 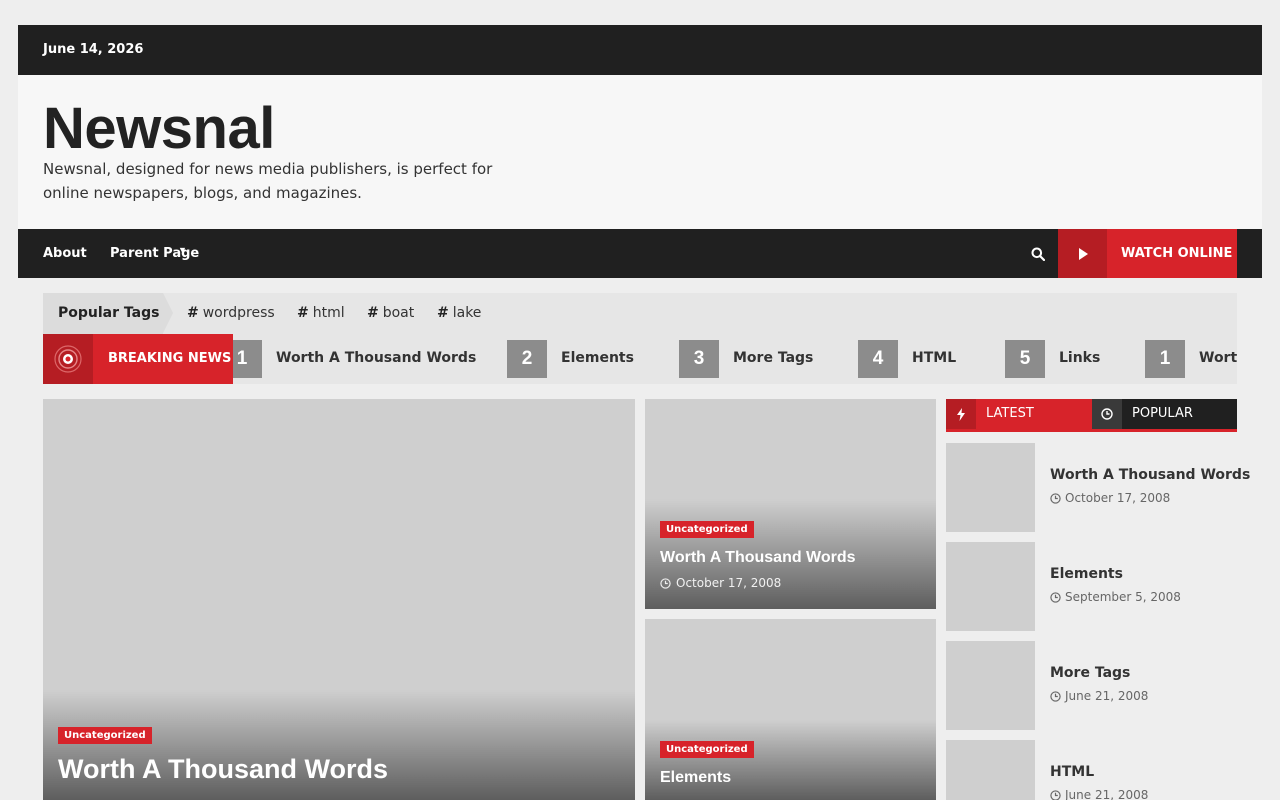 I want to click on featured-side-title: Worth A Thousand Words, so click(x=758, y=558).